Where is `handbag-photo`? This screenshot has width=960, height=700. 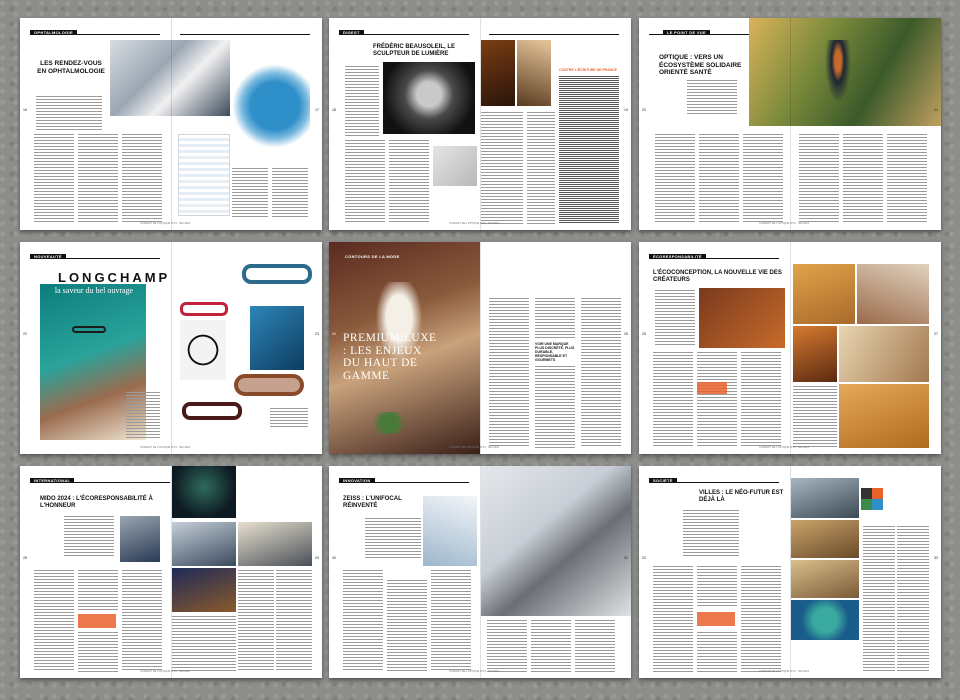 handbag-photo is located at coordinates (203, 350).